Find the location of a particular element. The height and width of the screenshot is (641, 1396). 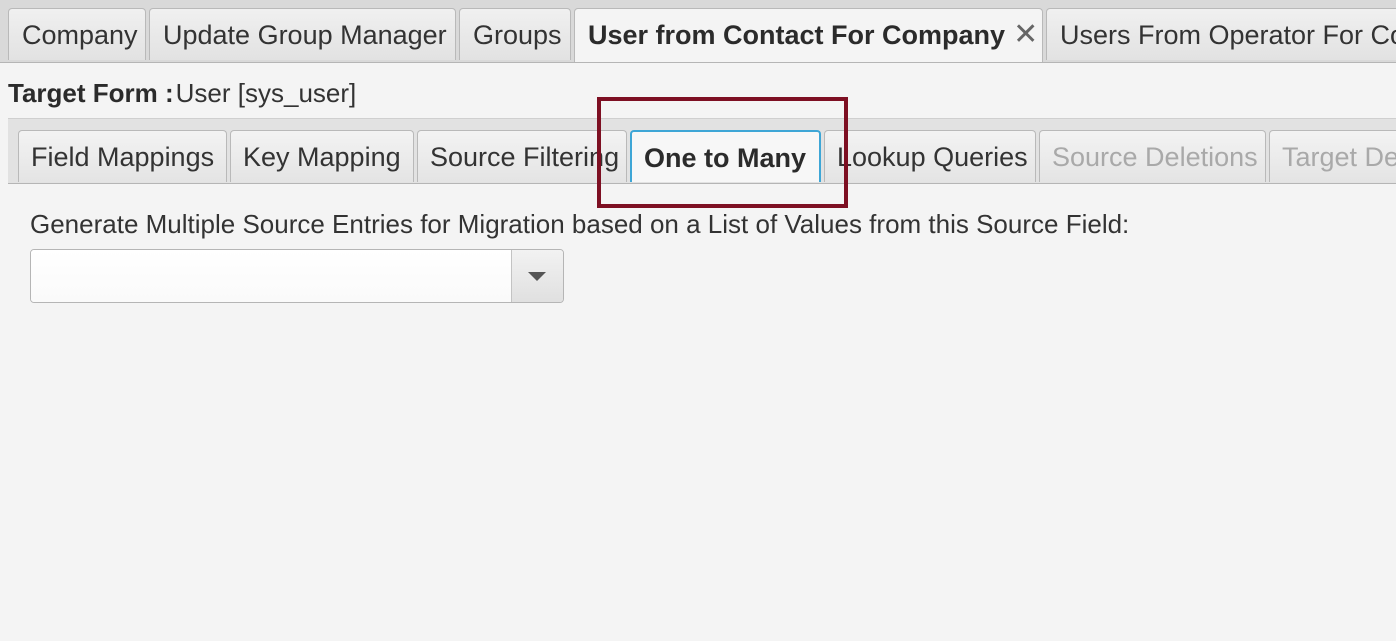

source-field-combobox is located at coordinates (297, 276).